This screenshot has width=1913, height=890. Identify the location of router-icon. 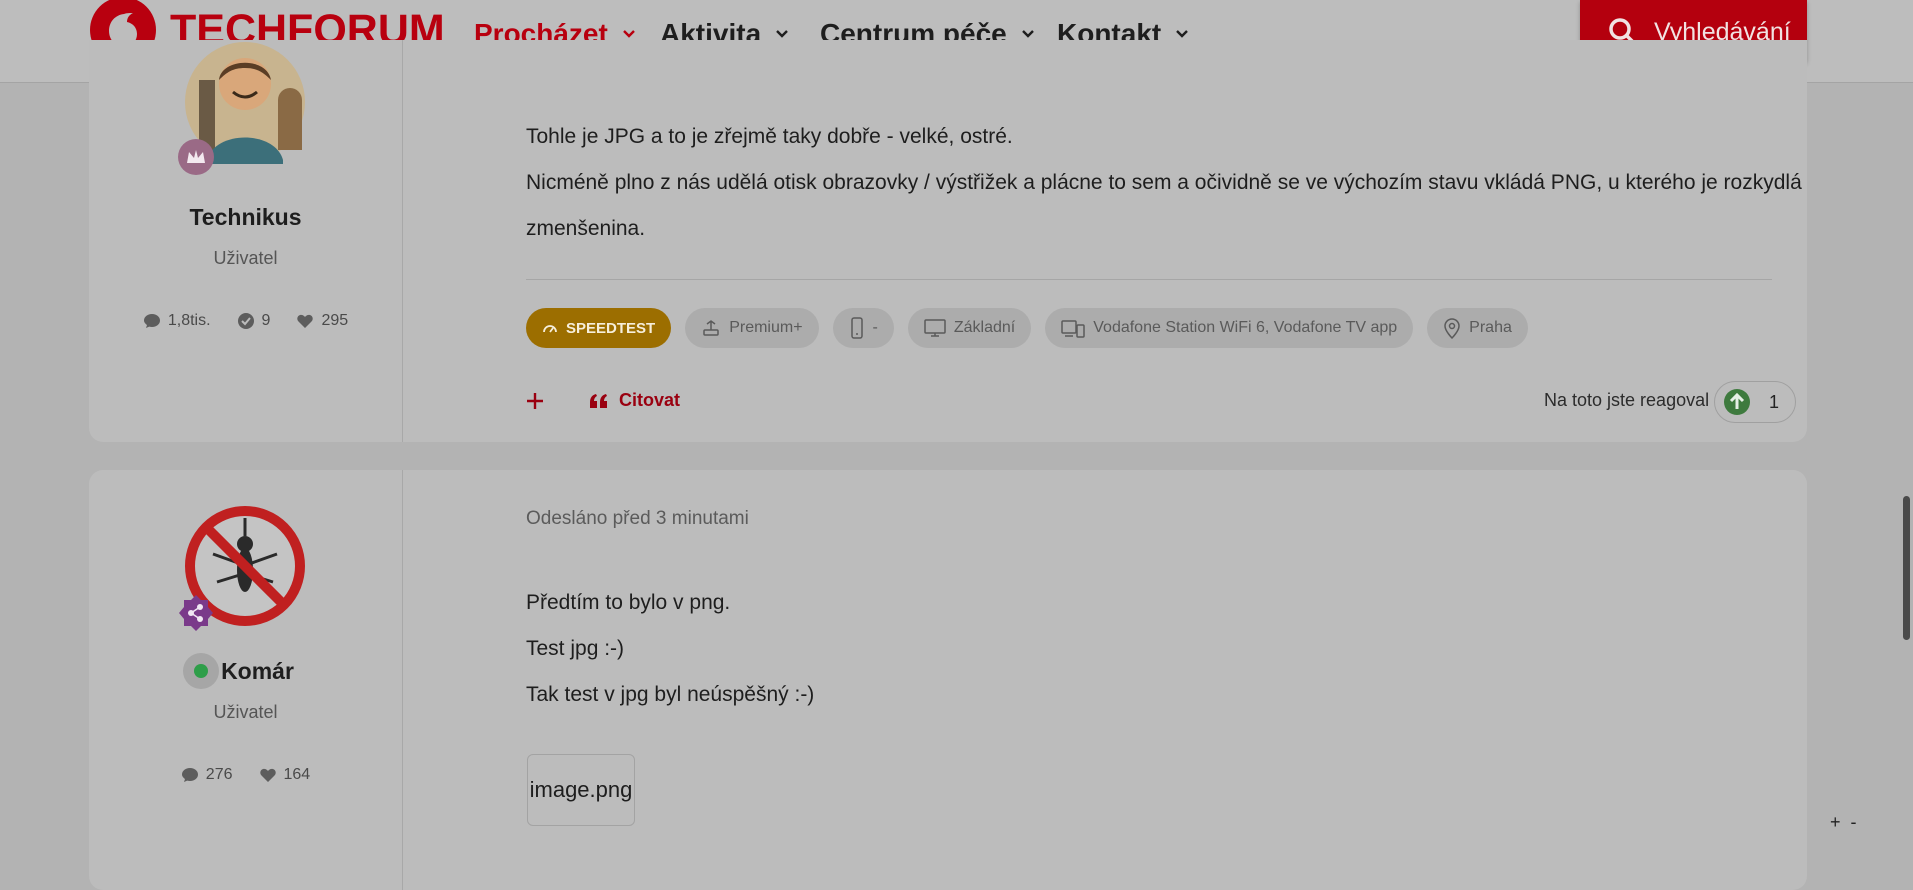
(711, 328).